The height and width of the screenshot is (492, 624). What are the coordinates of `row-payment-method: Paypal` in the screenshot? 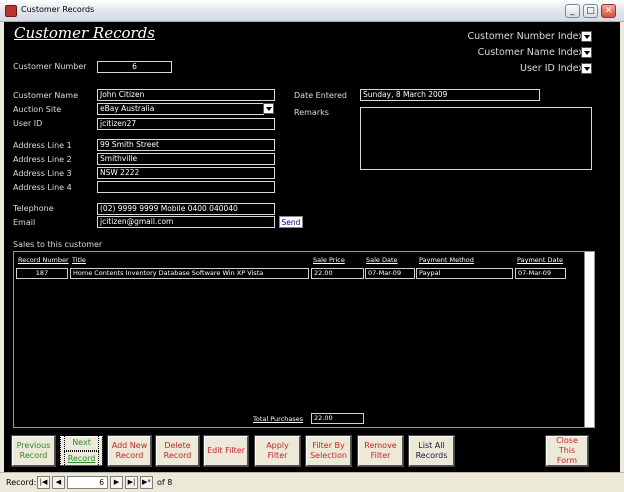 It's located at (464, 273).